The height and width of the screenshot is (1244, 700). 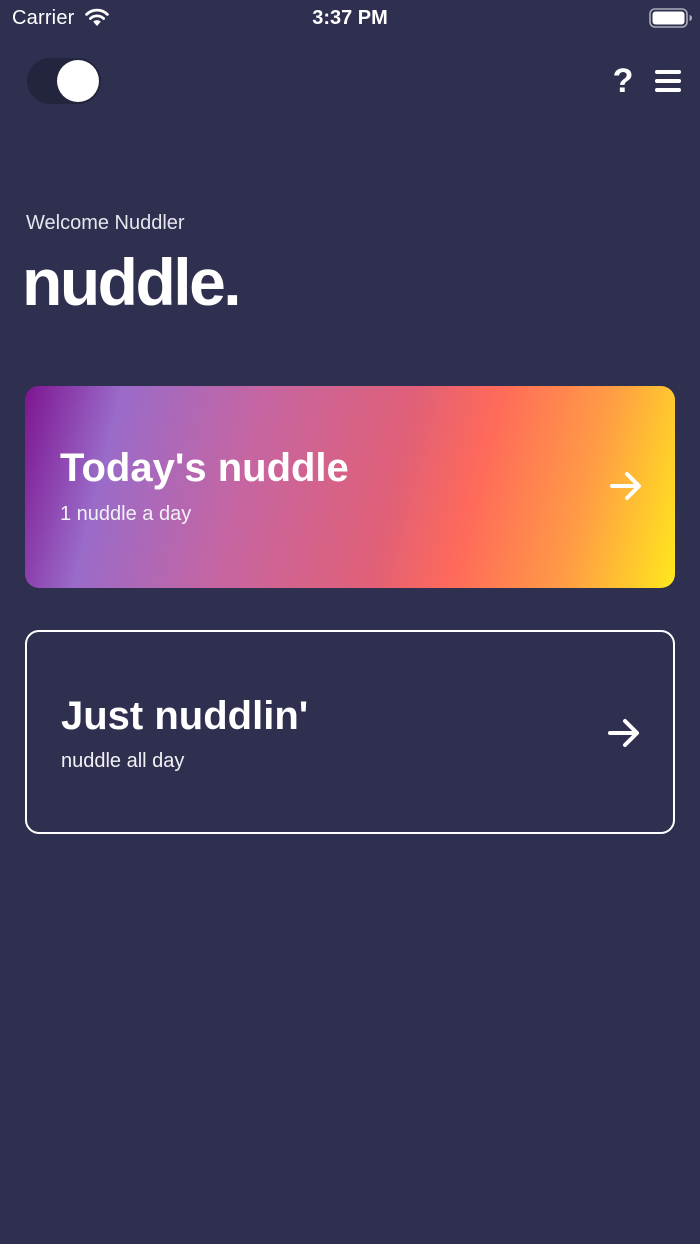 What do you see at coordinates (623, 81) in the screenshot?
I see `help-button: ?` at bounding box center [623, 81].